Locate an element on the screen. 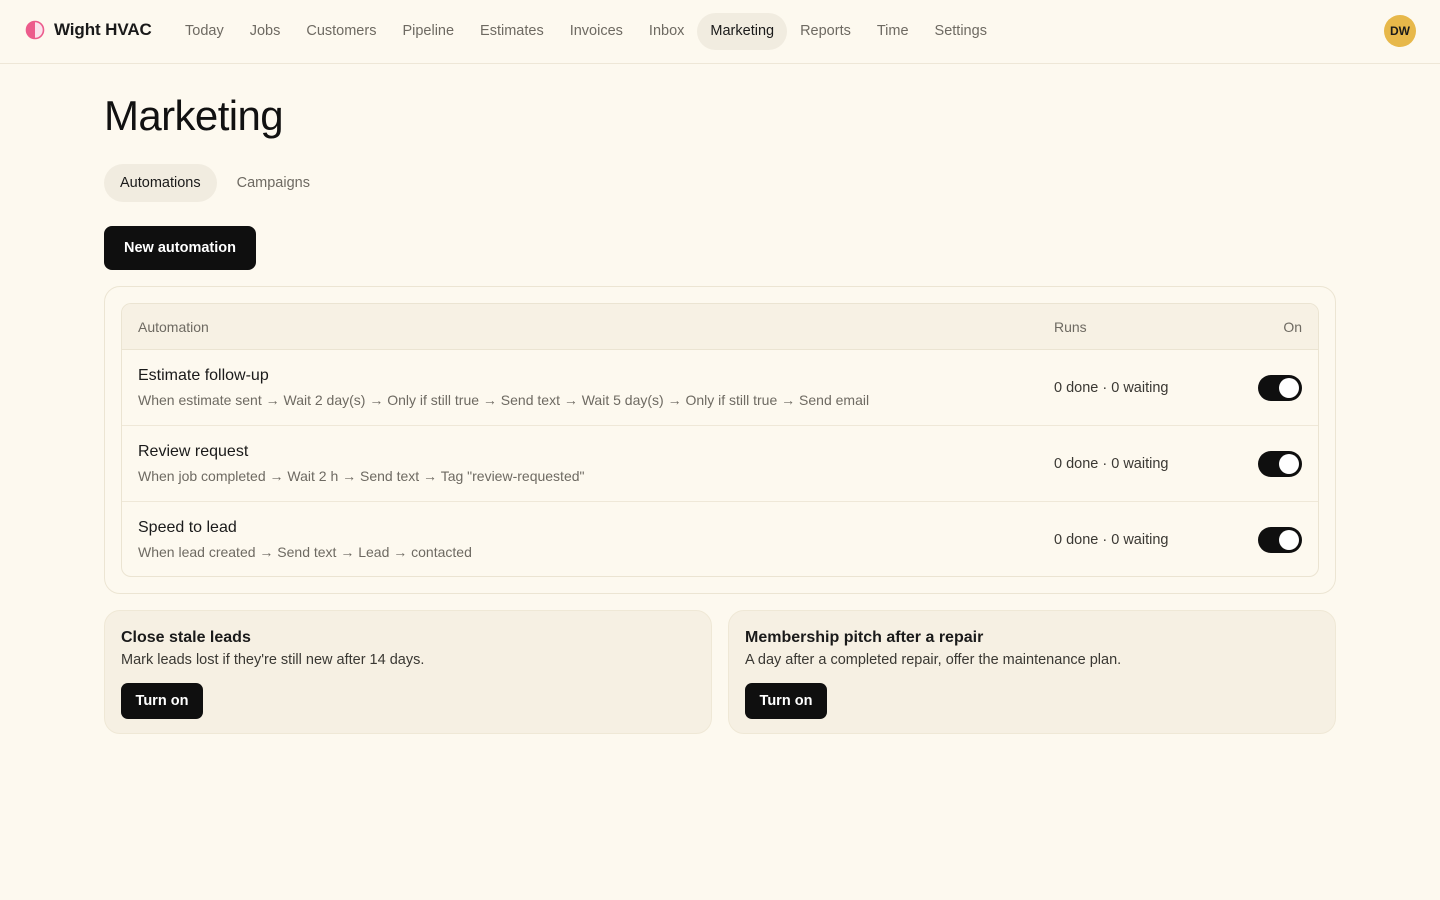 Image resolution: width=1440 pixels, height=900 pixels. half-circle-logo-icon is located at coordinates (35, 30).